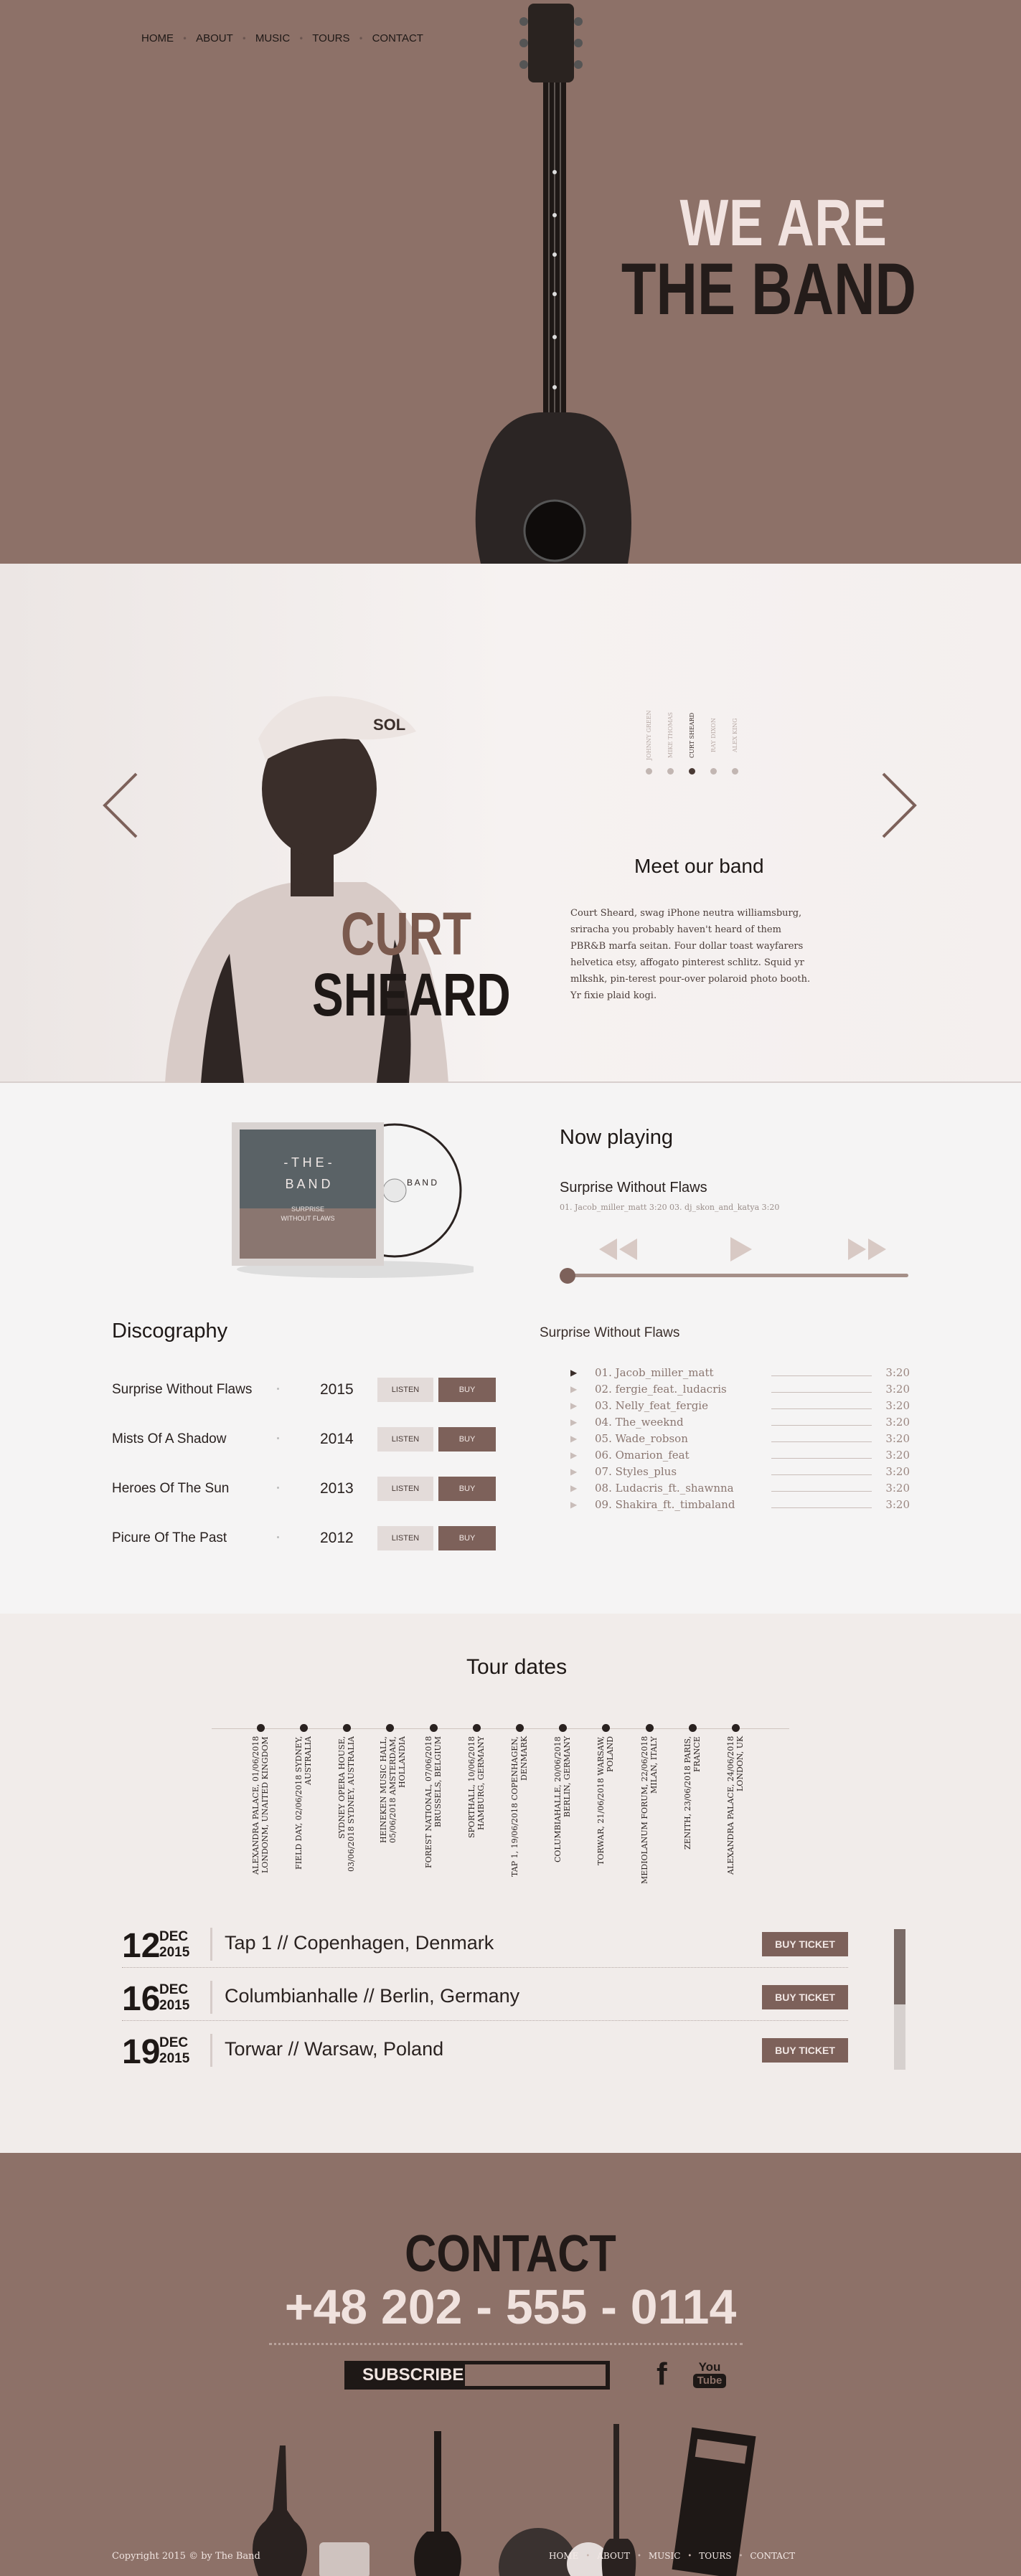  I want to click on member-dot: MIKE THOMAS, so click(670, 742).